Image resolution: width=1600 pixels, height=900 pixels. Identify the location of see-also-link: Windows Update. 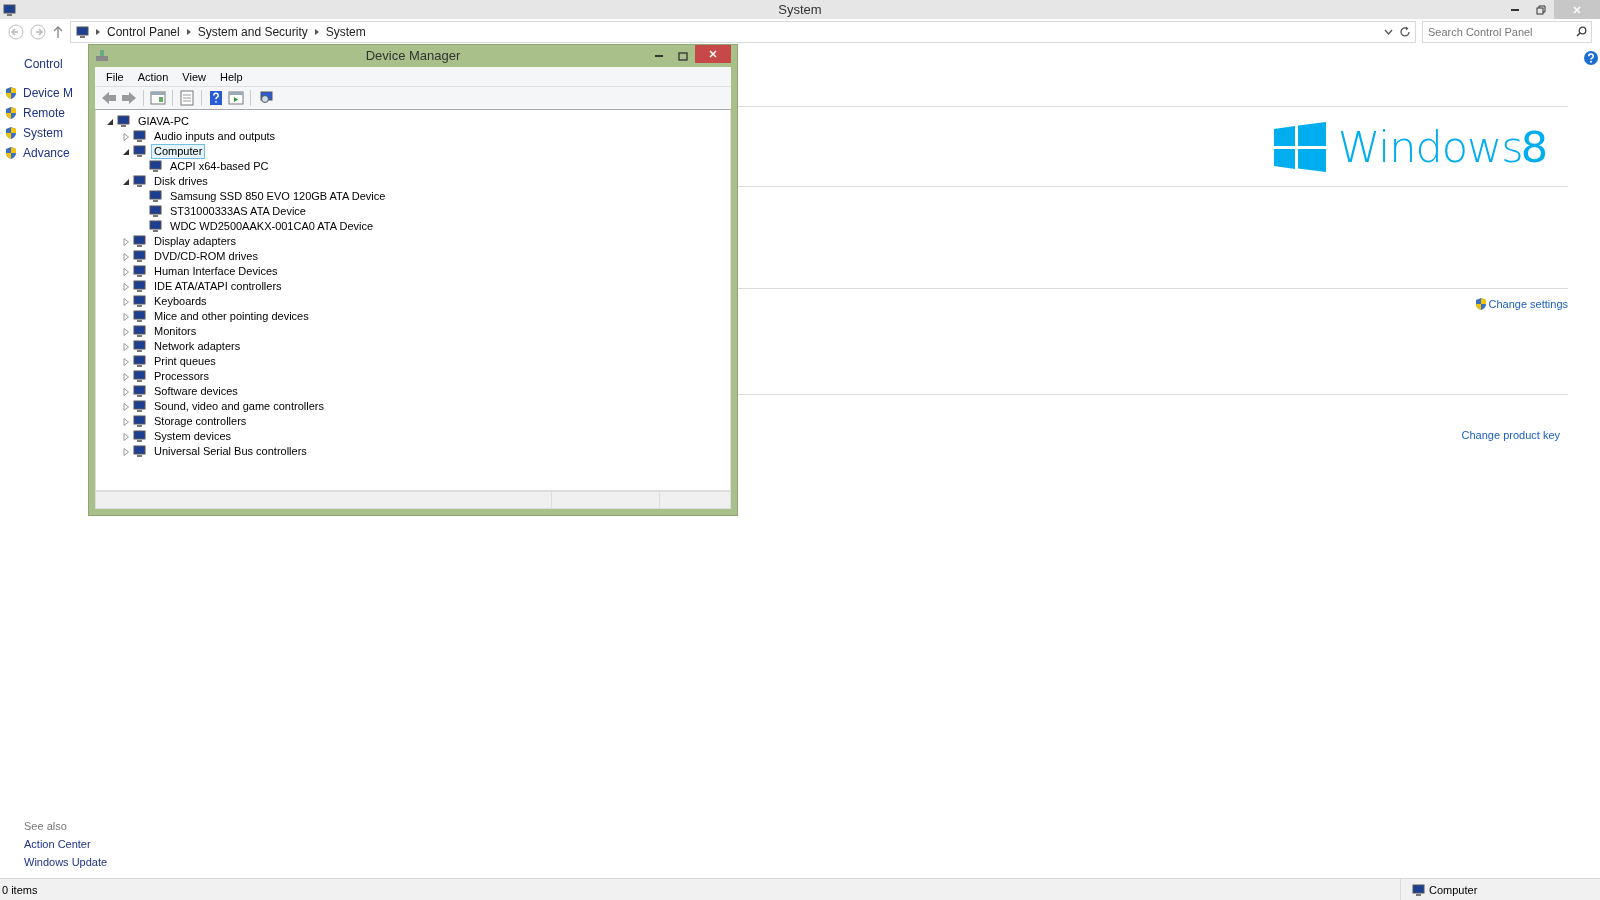
(126, 862).